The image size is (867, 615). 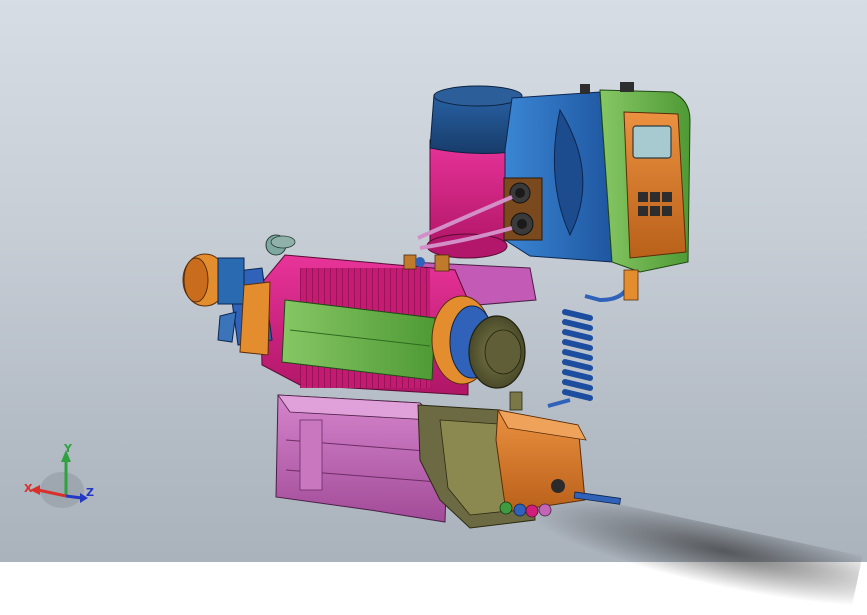 I want to click on y-axis-label: Y, so click(x=68, y=448).